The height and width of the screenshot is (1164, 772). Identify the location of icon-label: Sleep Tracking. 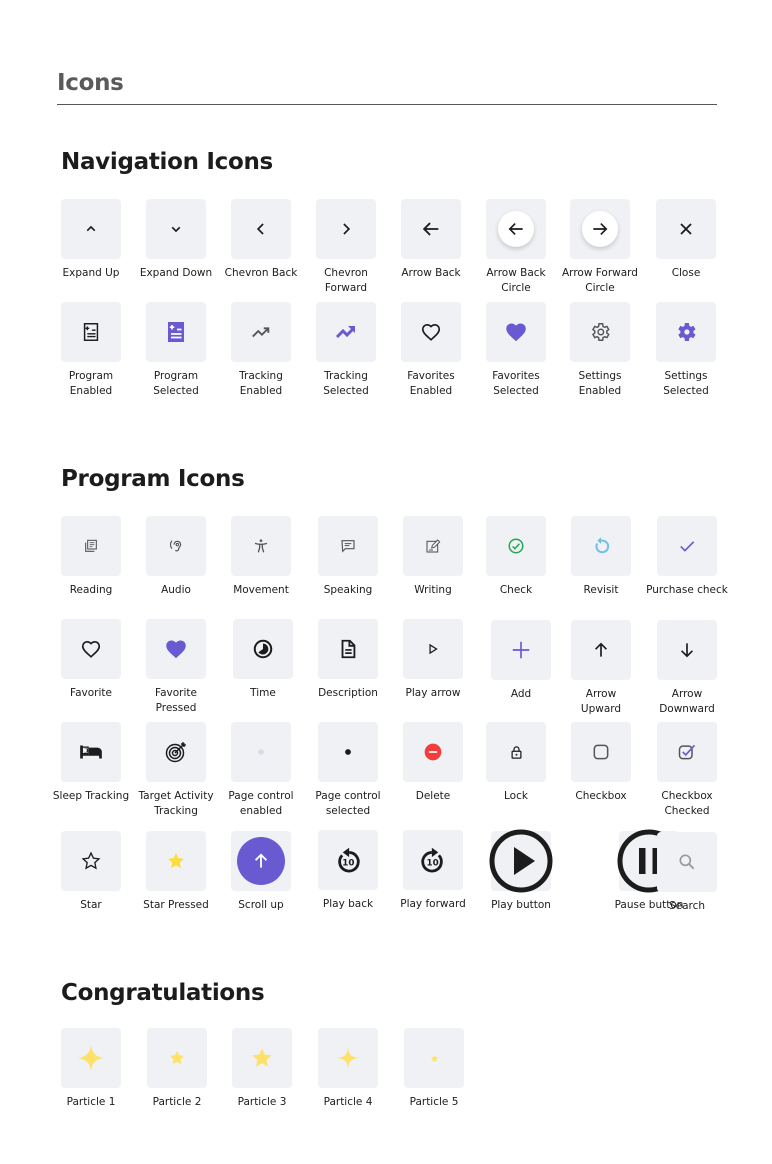
(91, 796).